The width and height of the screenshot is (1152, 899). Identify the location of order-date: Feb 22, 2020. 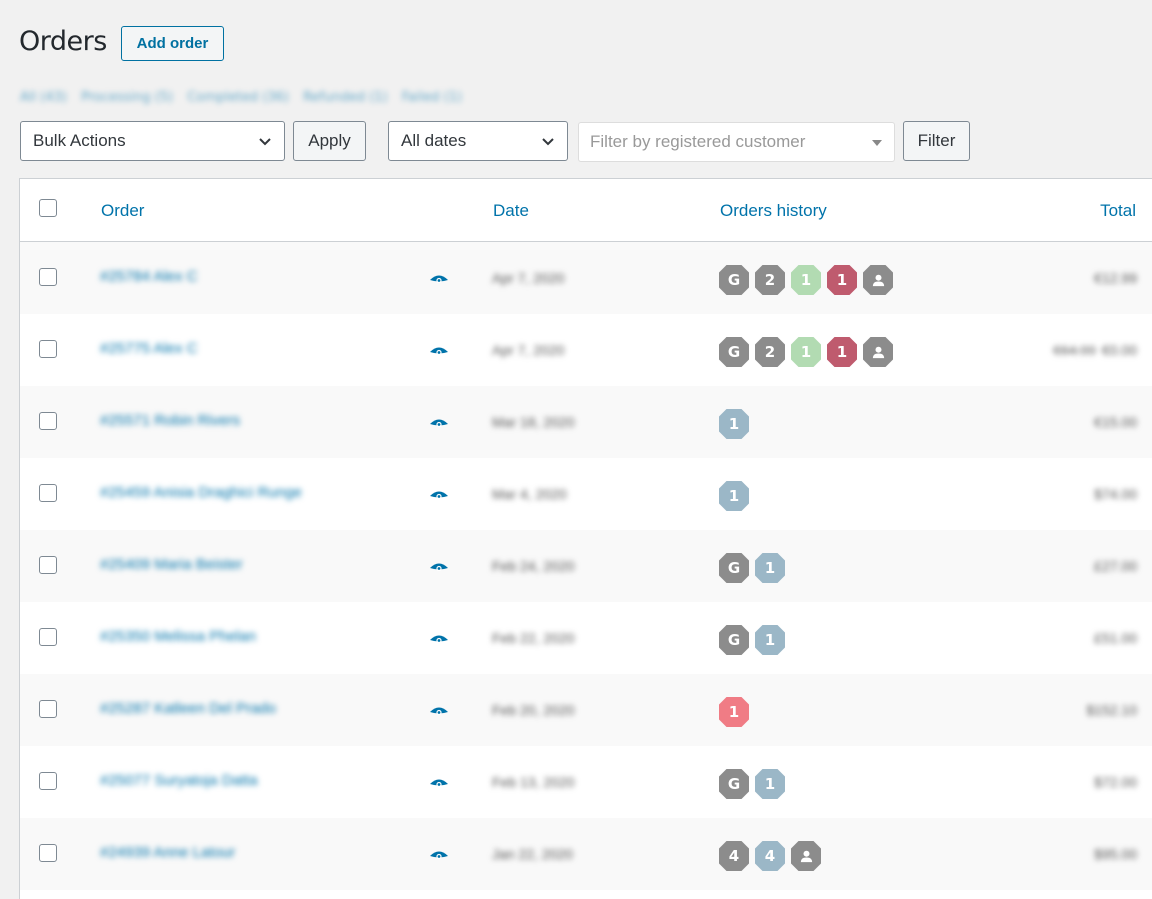
(533, 638).